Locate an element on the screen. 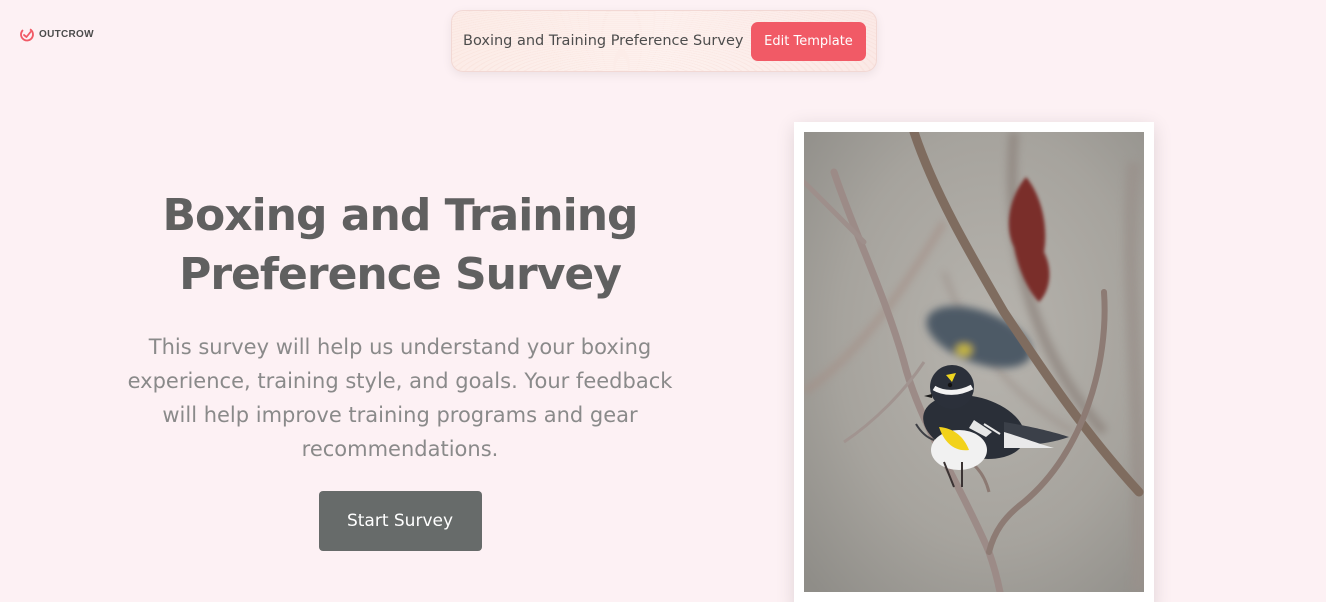 The width and height of the screenshot is (1326, 602). logo-text: OUTCROW is located at coordinates (66, 34).